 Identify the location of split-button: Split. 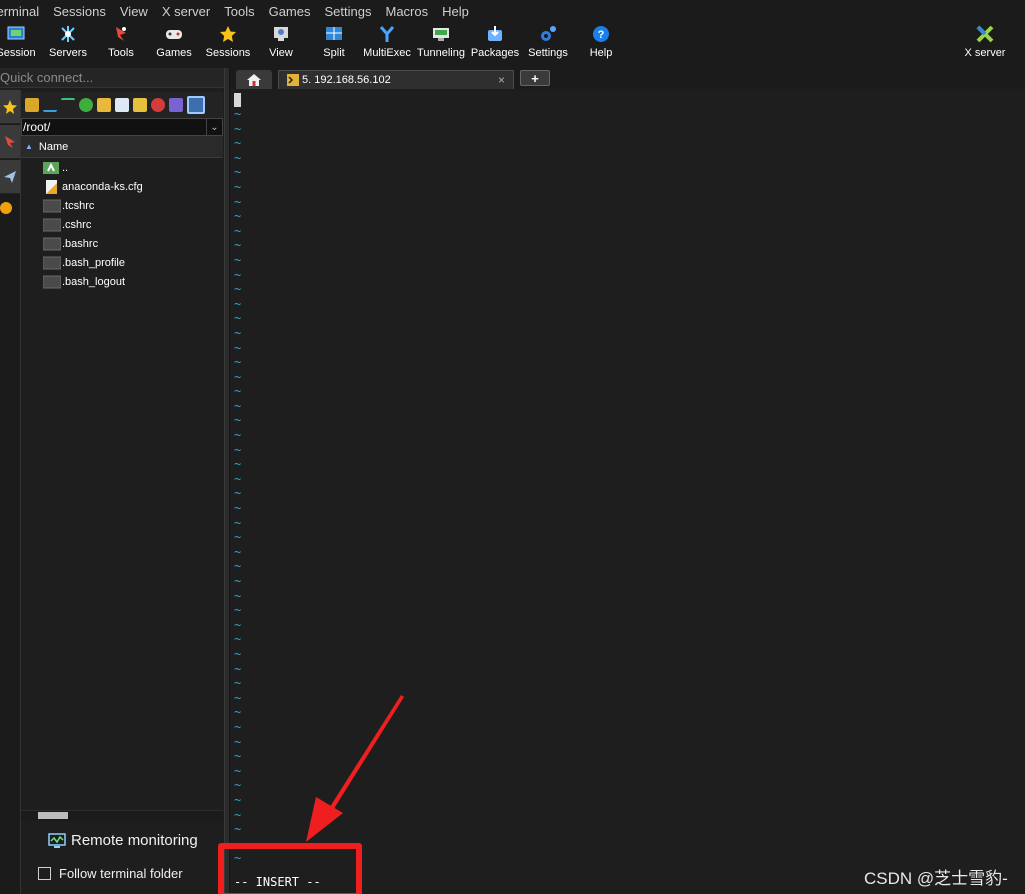
(334, 45).